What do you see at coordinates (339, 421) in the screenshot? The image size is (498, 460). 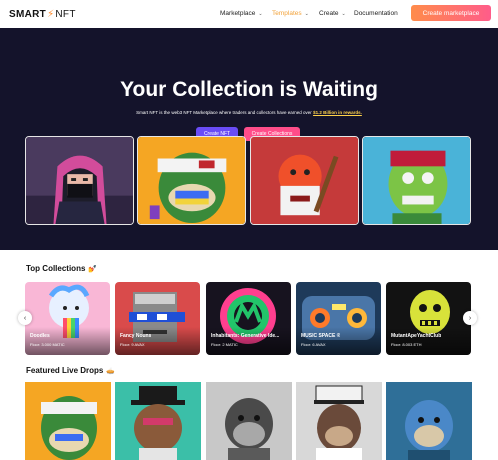 I see `drop-card-captain-ape` at bounding box center [339, 421].